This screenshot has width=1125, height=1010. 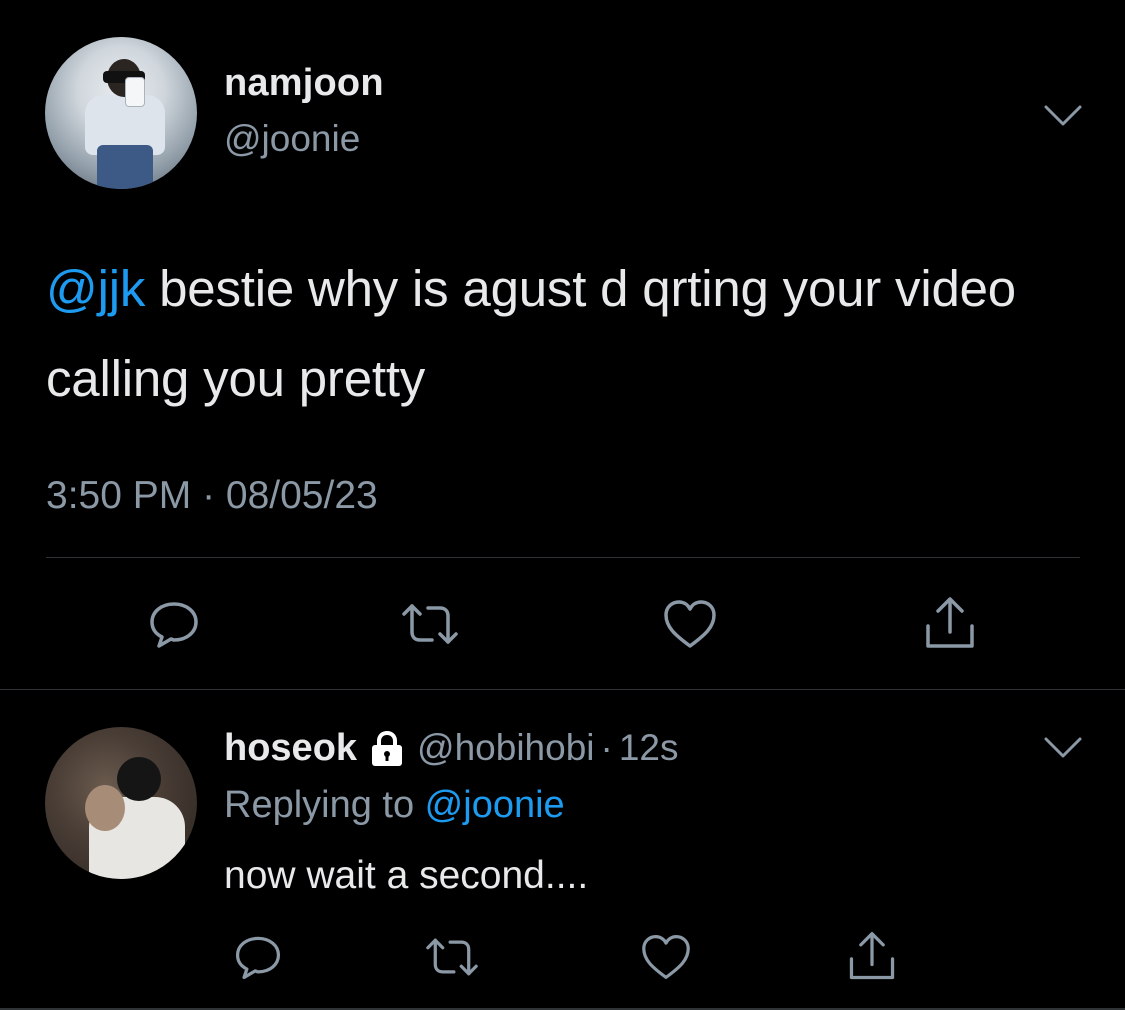 I want to click on user-handle: @joonie, so click(x=292, y=139).